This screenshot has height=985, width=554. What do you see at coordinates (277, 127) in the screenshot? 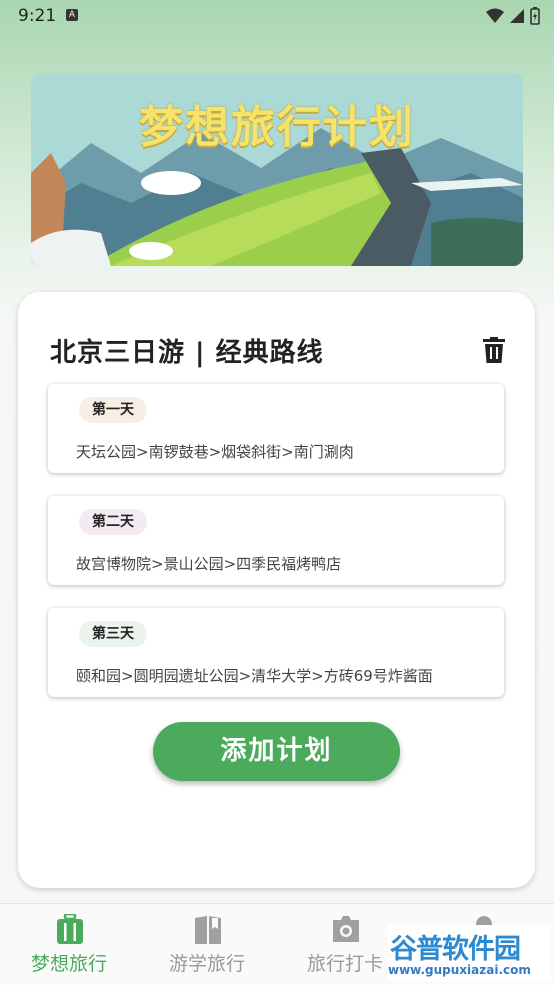
I see `banner-title: 梦想旅行计划` at bounding box center [277, 127].